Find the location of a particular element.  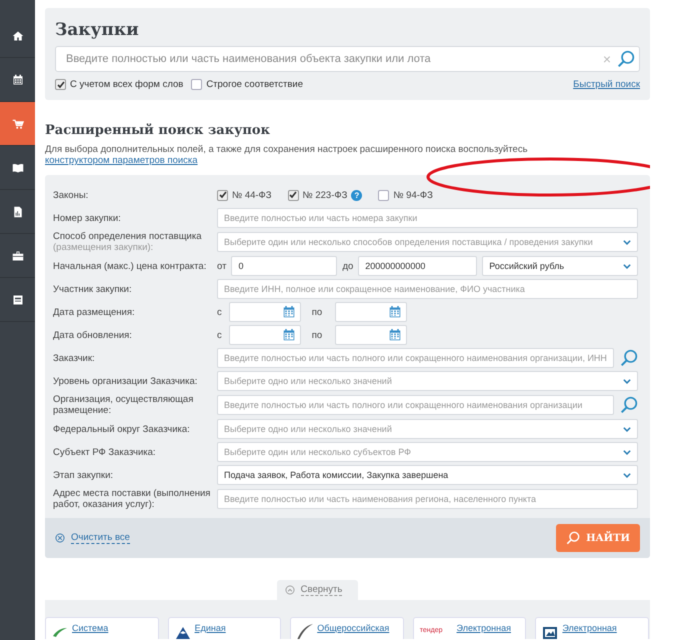

help-icon: ? is located at coordinates (356, 195).